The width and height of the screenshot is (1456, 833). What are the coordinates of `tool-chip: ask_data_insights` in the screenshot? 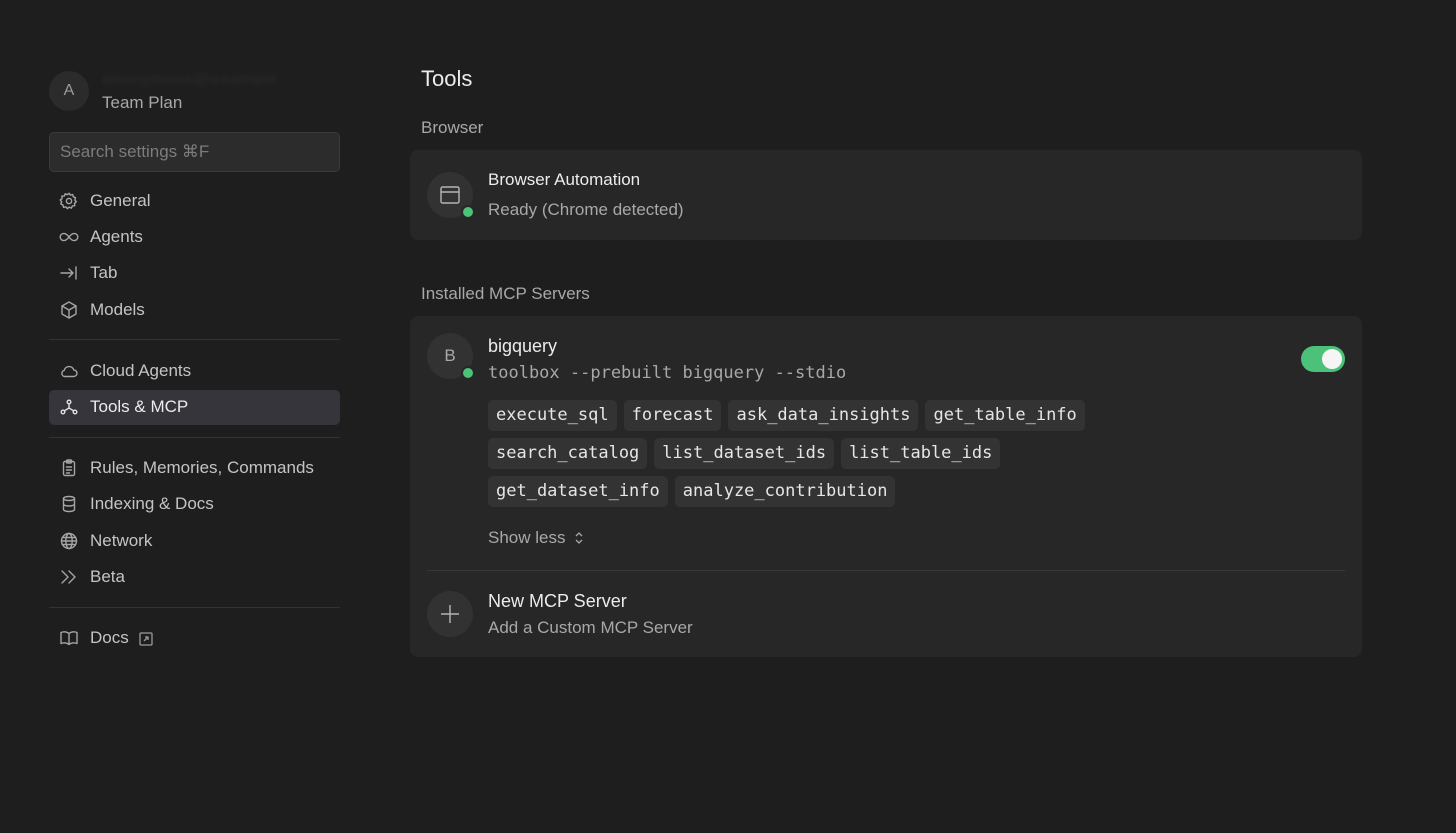 It's located at (823, 415).